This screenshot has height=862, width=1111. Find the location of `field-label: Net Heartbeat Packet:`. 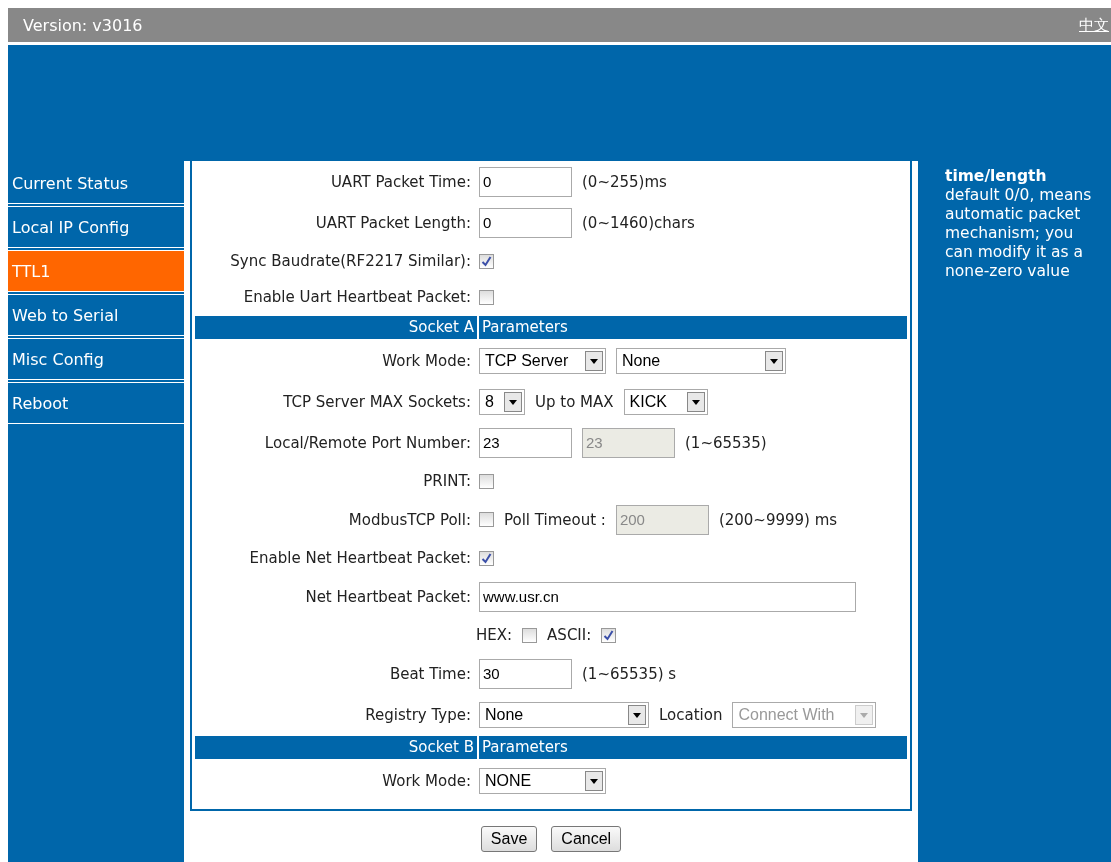

field-label: Net Heartbeat Packet: is located at coordinates (388, 596).